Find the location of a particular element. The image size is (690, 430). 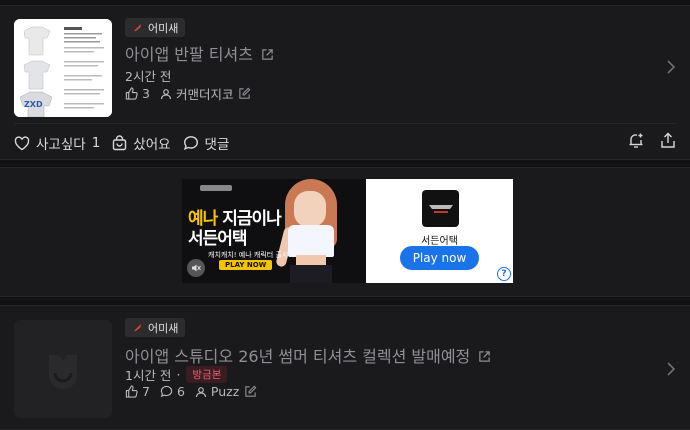

author-name: 커맨더지코 is located at coordinates (205, 93).